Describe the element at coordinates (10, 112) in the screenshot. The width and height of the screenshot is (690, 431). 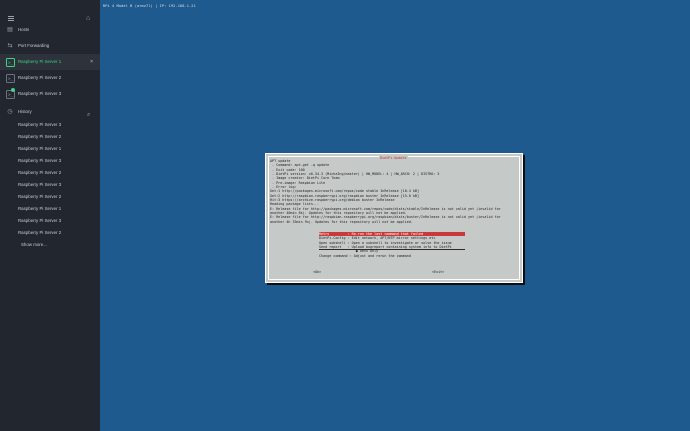
I see `history-icon: ◷` at that location.